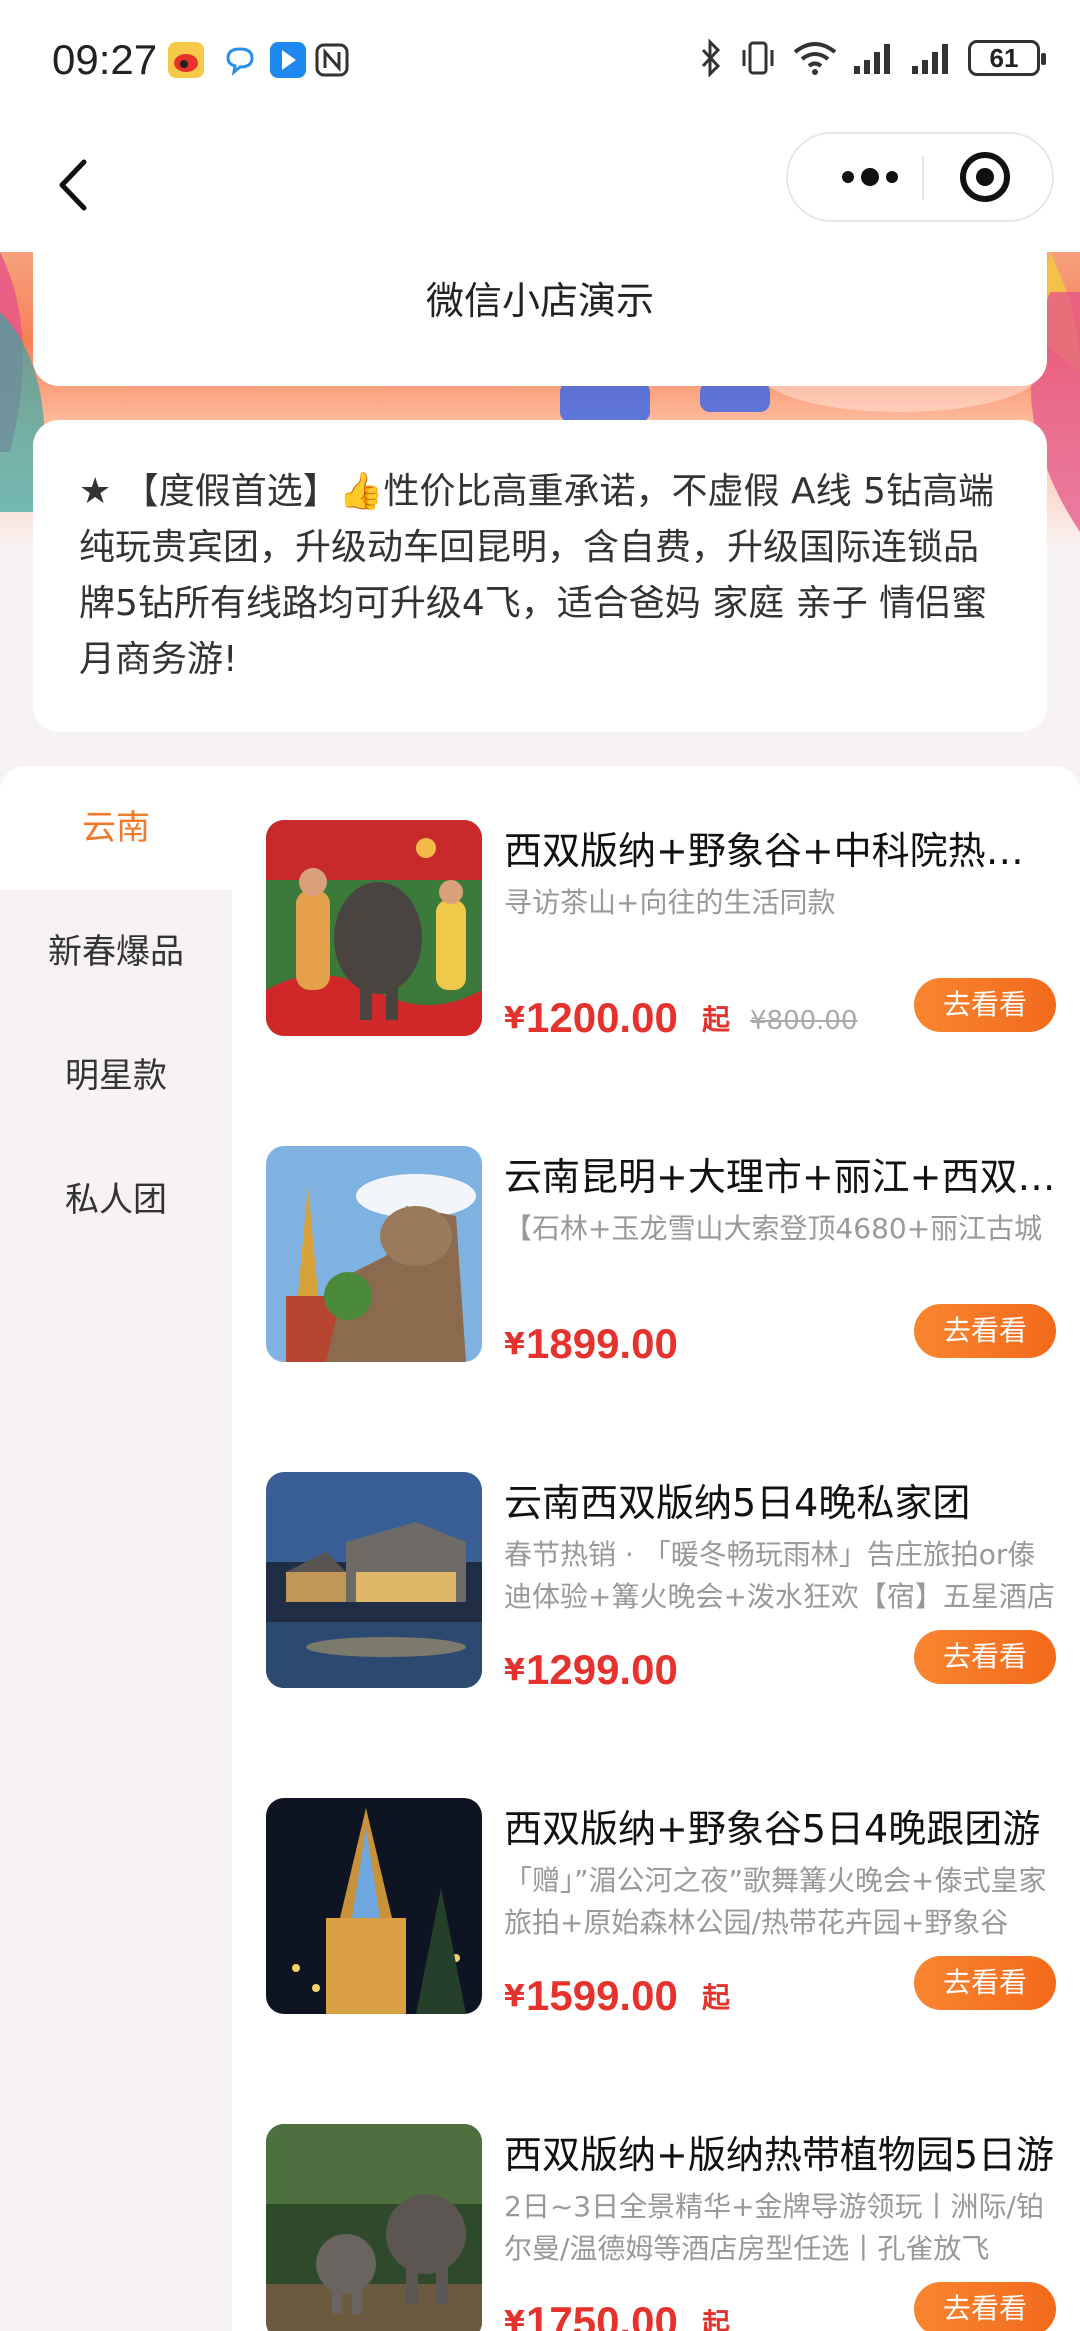 The image size is (1080, 2331). Describe the element at coordinates (602, 1343) in the screenshot. I see `product-price: 1899.00` at that location.